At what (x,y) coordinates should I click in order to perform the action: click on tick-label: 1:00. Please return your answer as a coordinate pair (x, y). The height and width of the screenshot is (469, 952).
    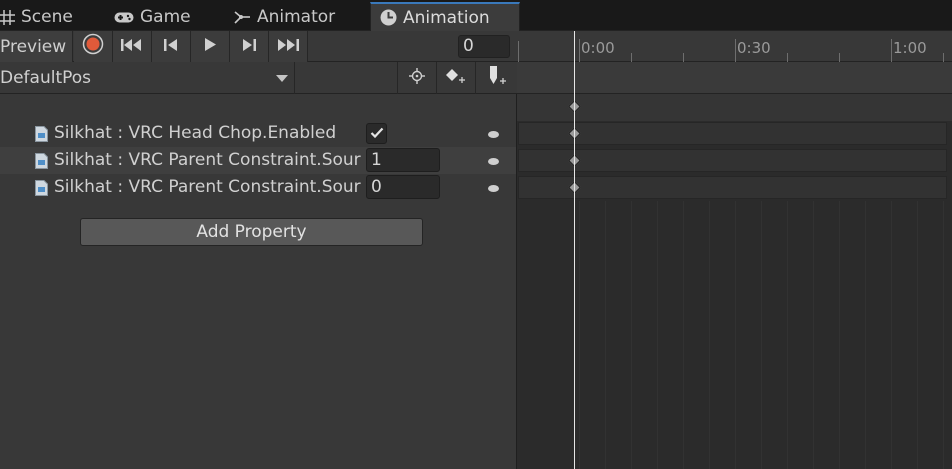
    Looking at the image, I should click on (910, 48).